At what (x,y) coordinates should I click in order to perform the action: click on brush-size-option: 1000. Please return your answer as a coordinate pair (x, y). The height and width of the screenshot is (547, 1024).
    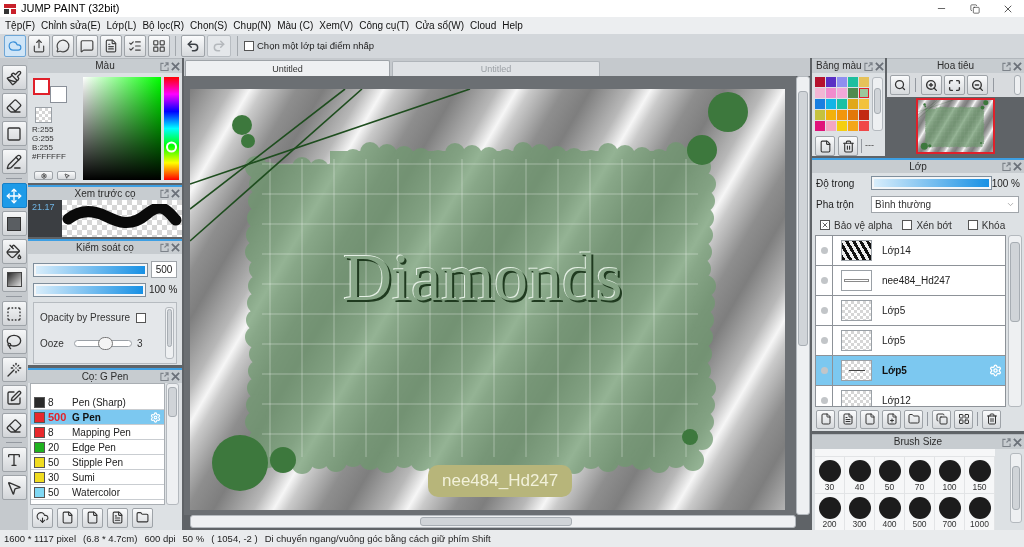
    Looking at the image, I should click on (980, 511).